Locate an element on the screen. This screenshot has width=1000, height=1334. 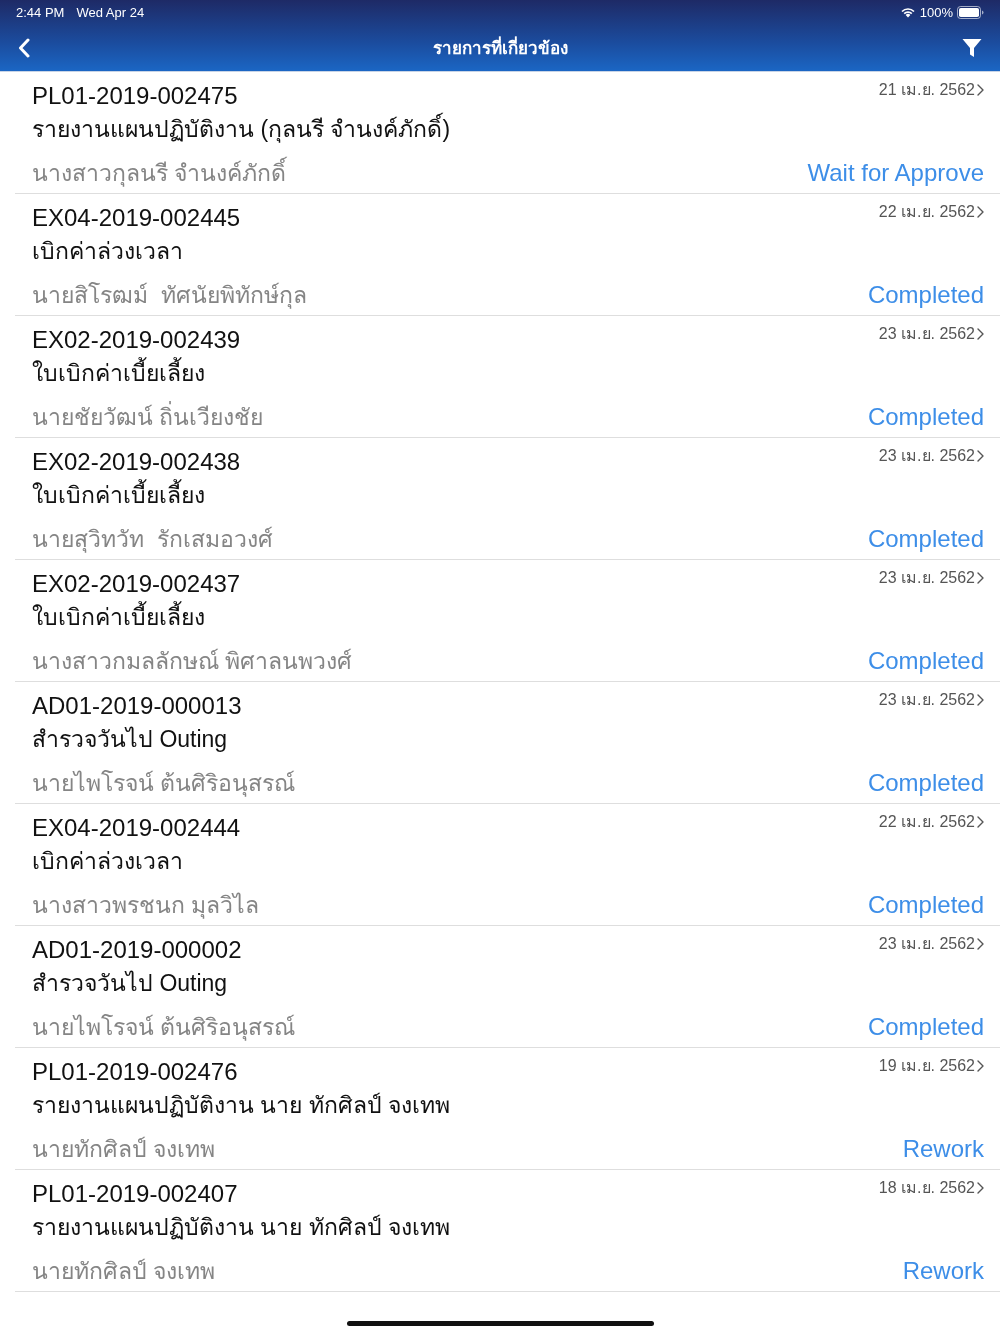
status-text: Wait for Approve is located at coordinates (895, 173).